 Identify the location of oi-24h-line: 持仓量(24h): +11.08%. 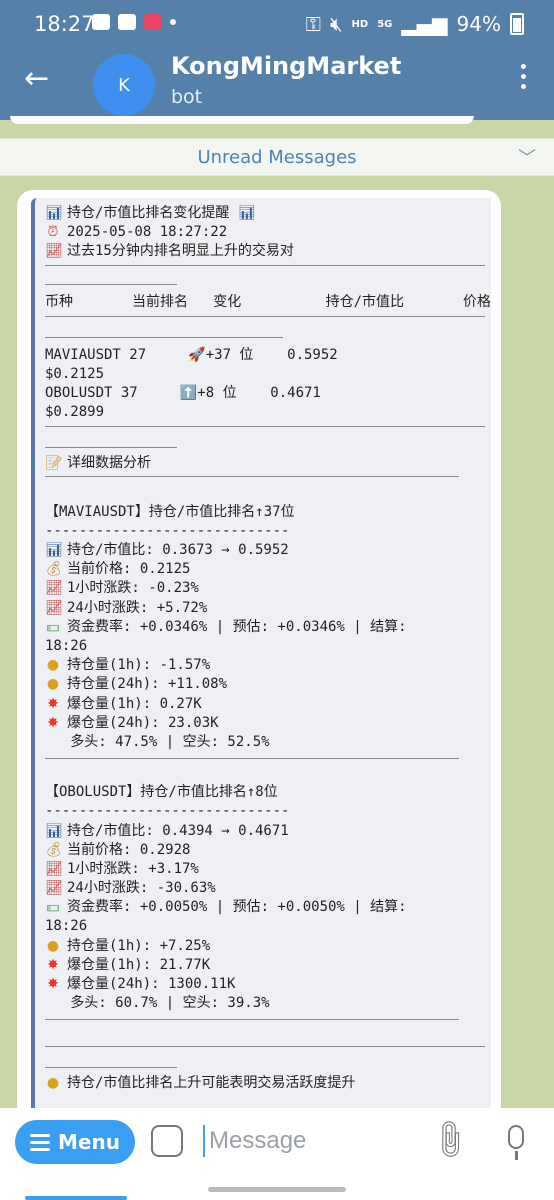
(147, 684).